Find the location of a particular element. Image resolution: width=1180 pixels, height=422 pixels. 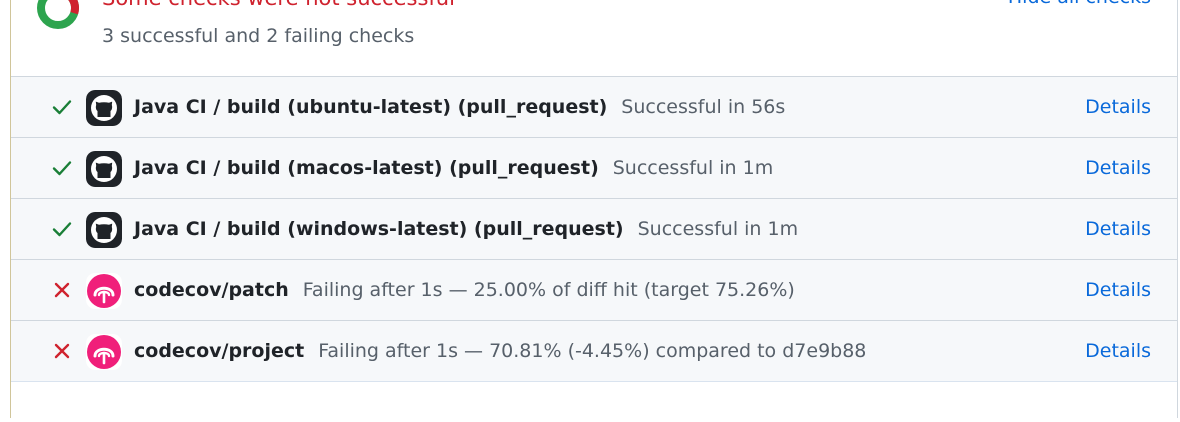

checks-list-footer is located at coordinates (594, 402).